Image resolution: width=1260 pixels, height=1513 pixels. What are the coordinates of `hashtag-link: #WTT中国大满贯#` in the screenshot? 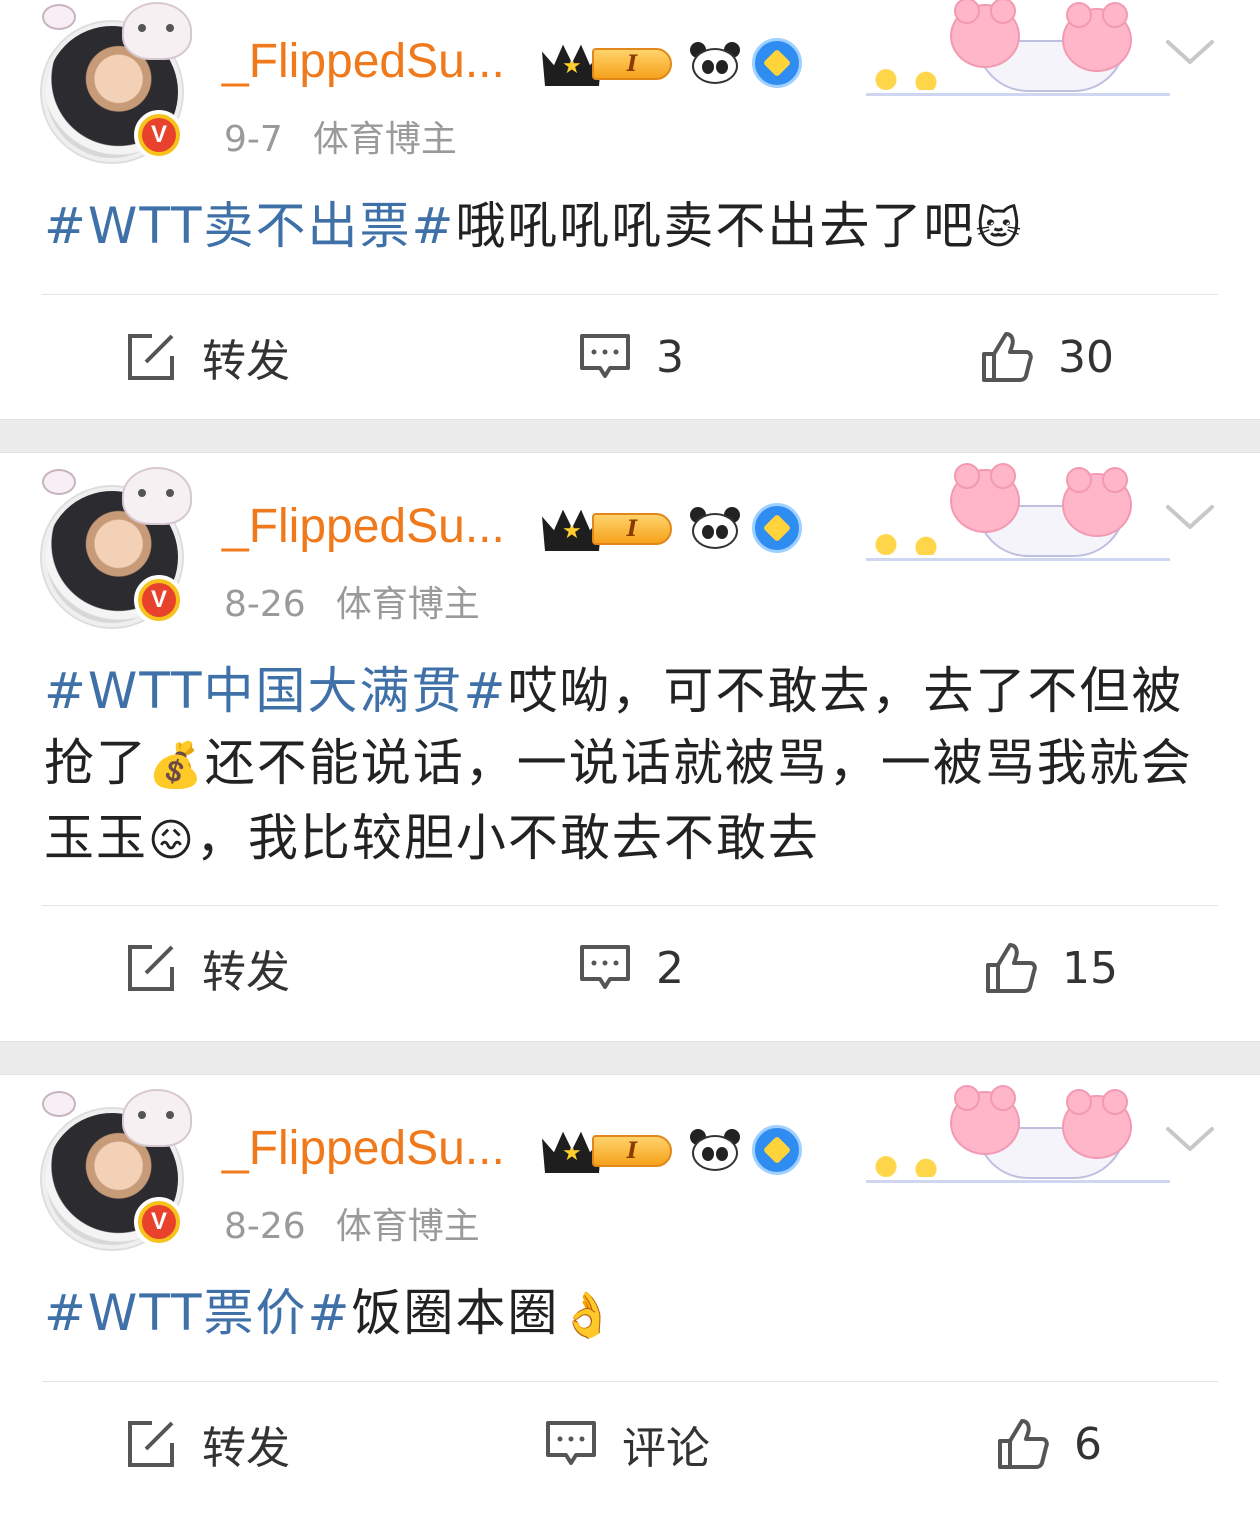 It's located at (275, 691).